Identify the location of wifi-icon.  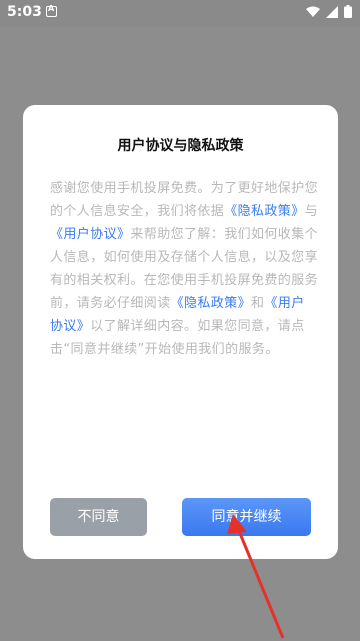
(313, 11).